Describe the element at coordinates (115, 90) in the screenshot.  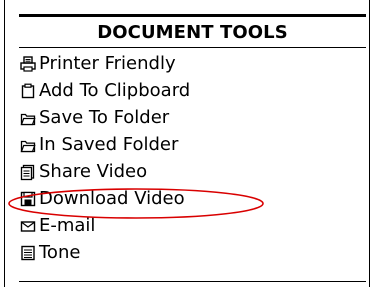
I see `tool-label-add-to-clipboard: Add To Clipboard` at that location.